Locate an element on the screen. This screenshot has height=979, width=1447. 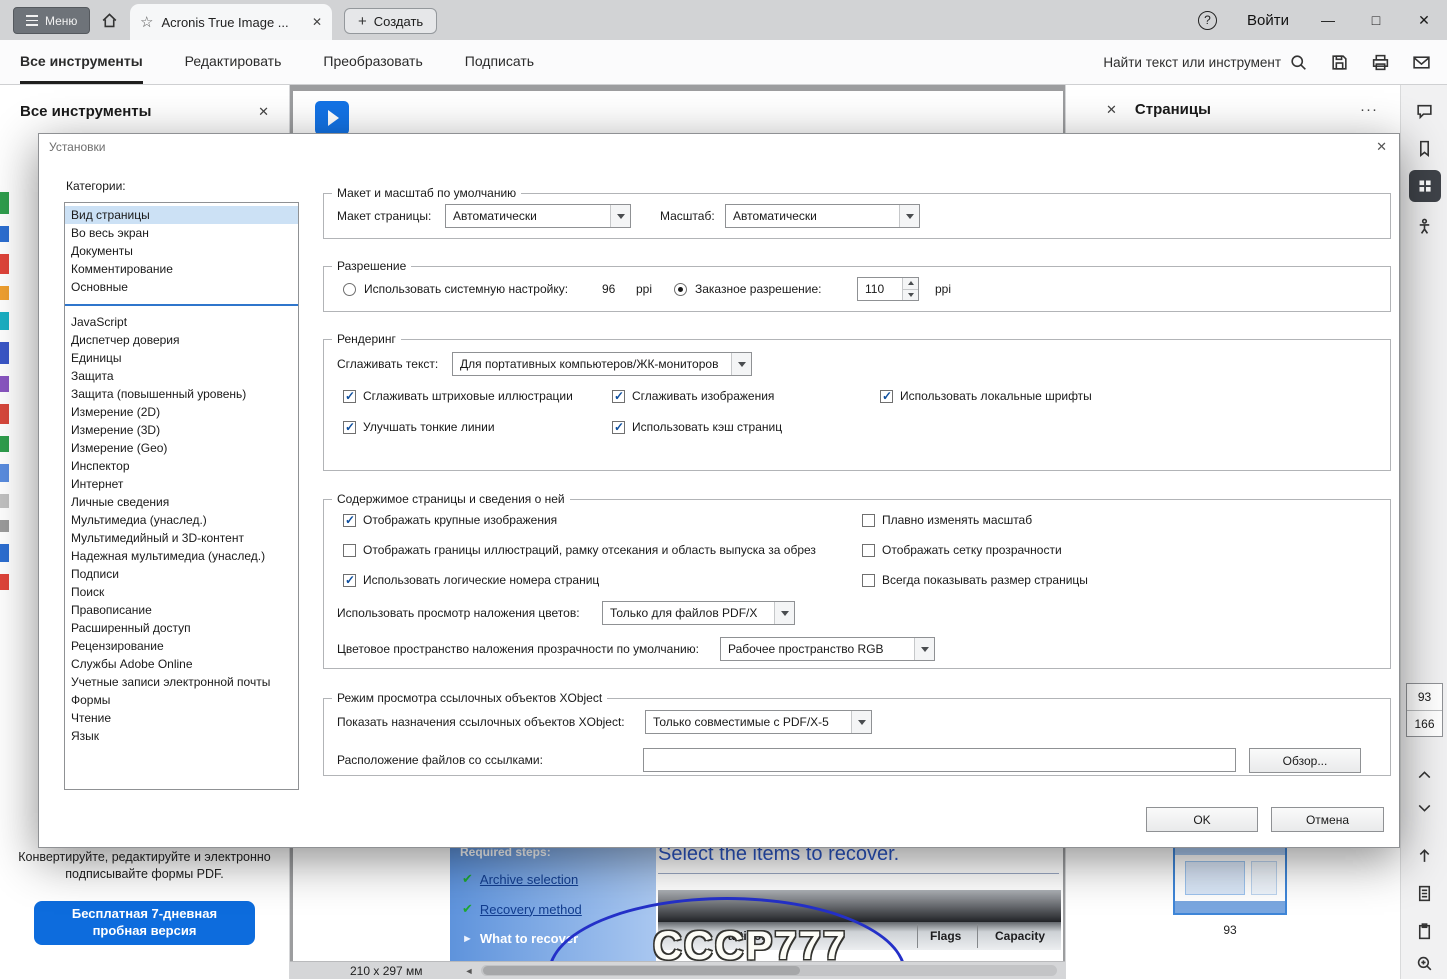
menu-button: Меню is located at coordinates (52, 20).